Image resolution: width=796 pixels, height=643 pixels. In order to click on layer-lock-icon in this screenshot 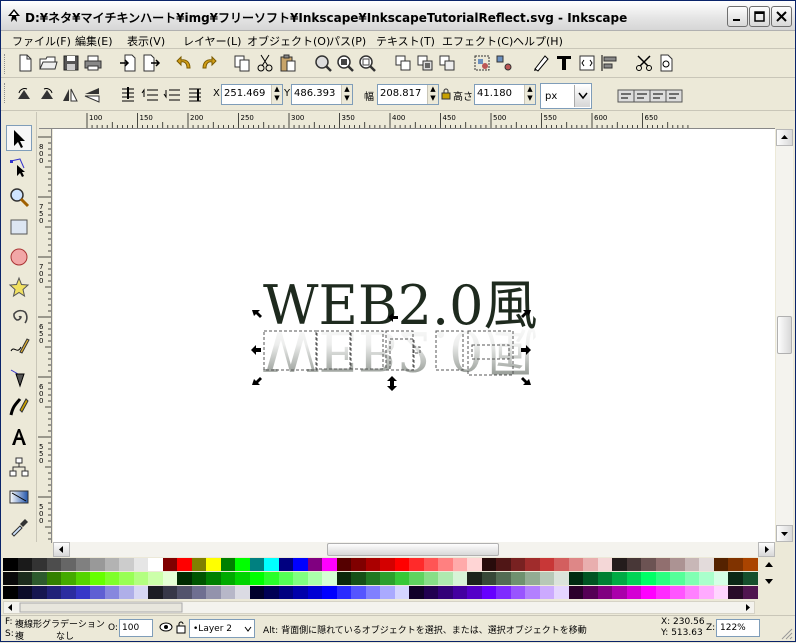, I will do `click(181, 627)`.